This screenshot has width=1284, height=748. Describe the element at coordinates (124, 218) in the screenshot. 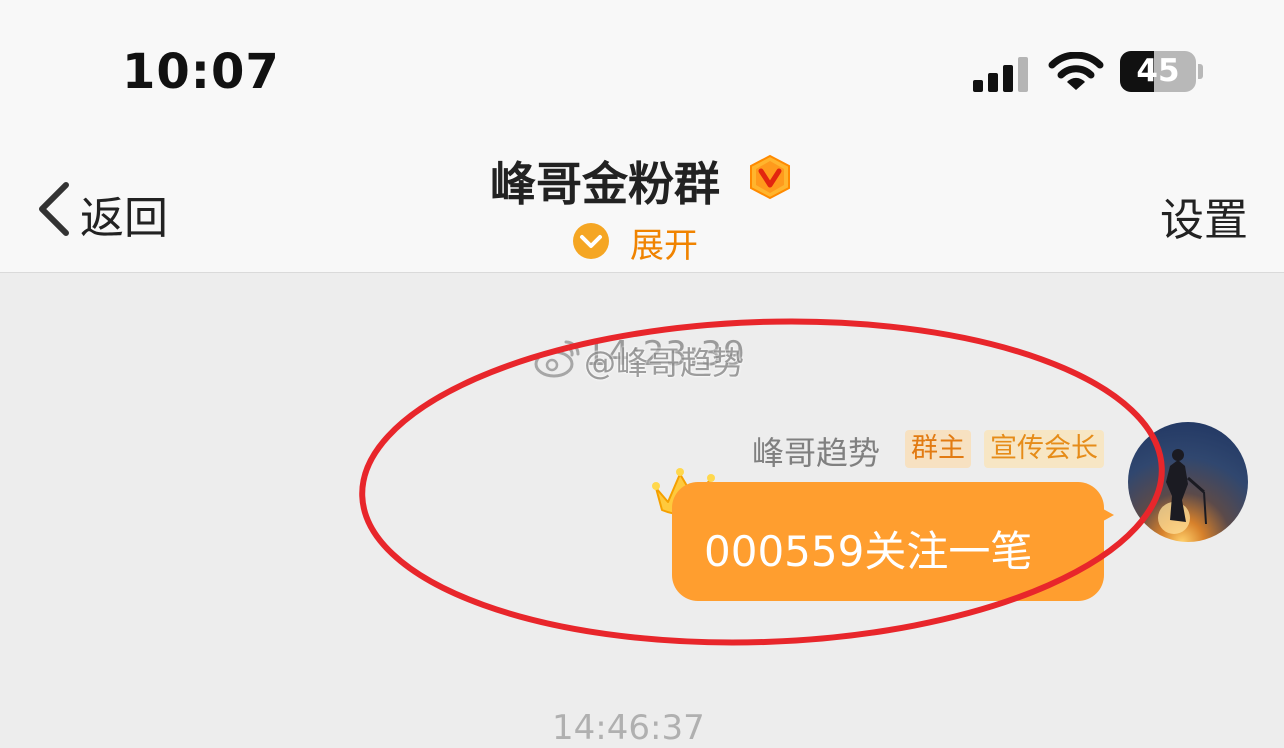

I see `back-label: 返回` at that location.